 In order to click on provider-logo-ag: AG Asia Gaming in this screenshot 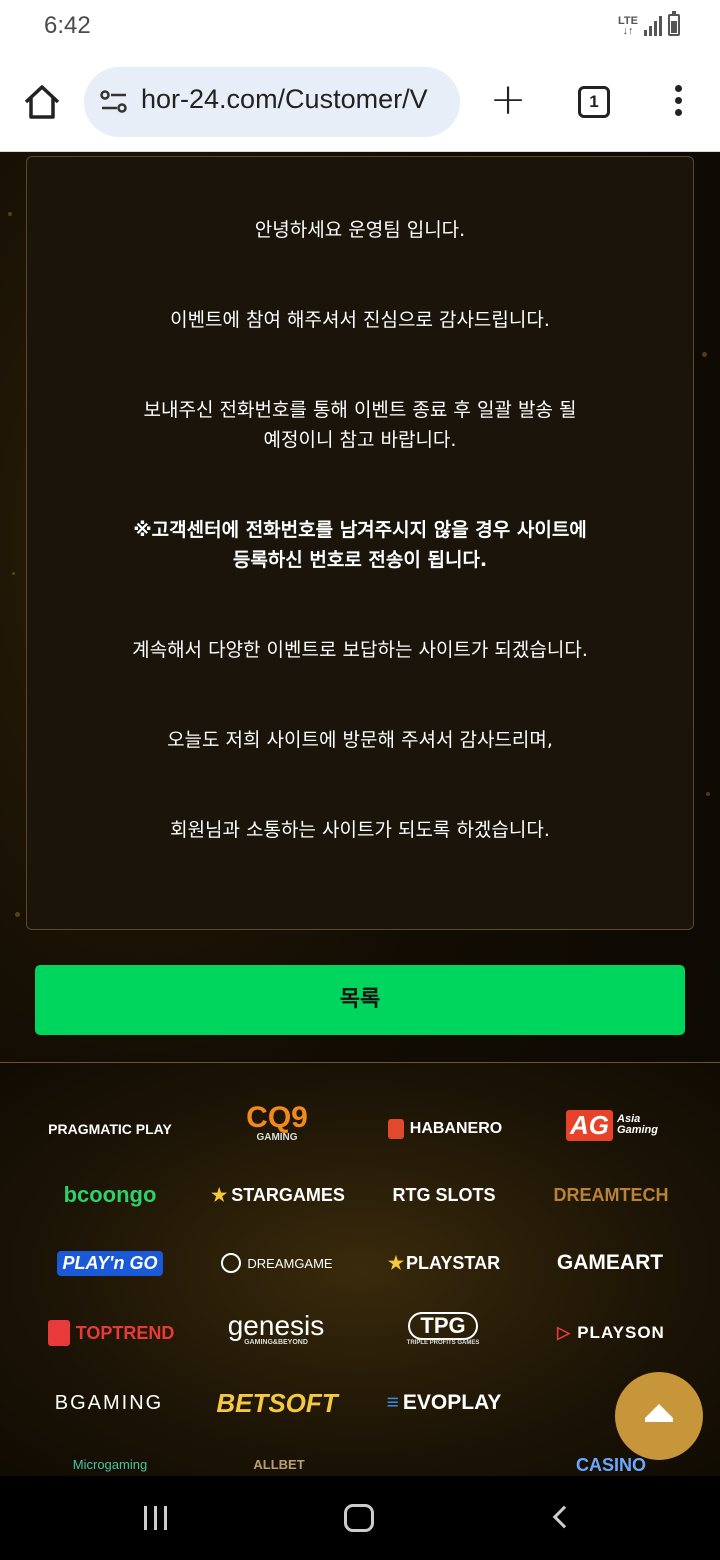, I will do `click(612, 1125)`.